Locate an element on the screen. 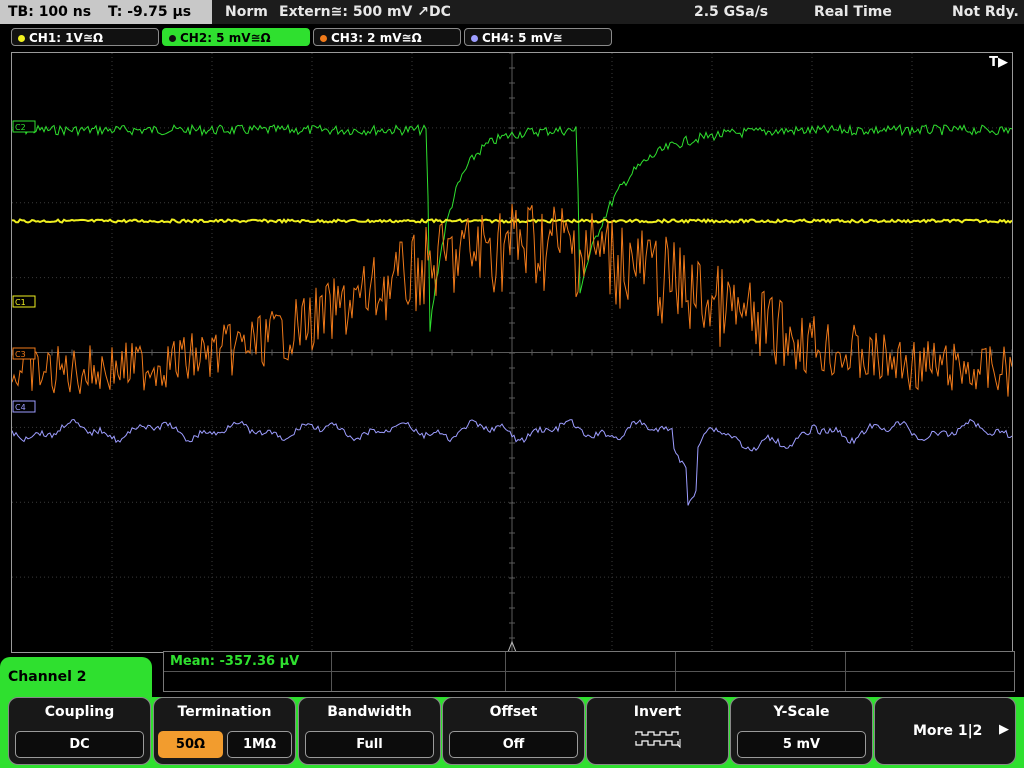  invert-title: Invert is located at coordinates (657, 712).